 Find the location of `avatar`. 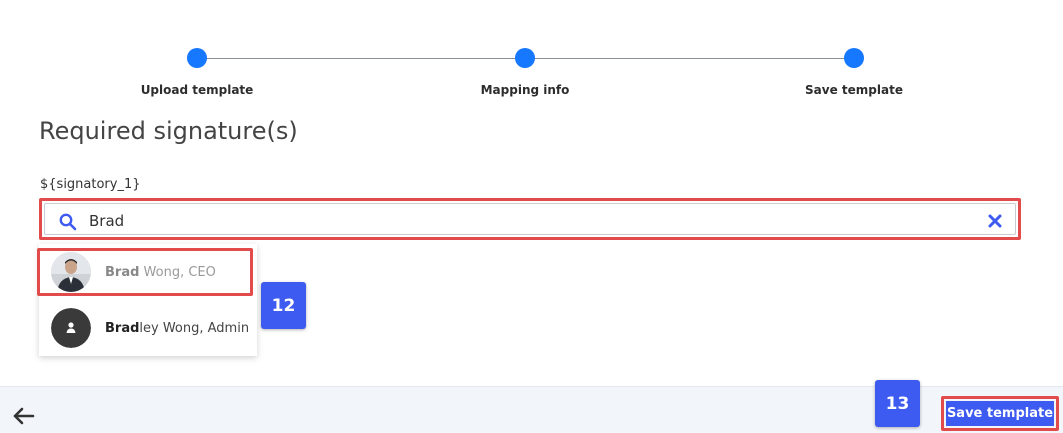

avatar is located at coordinates (71, 272).